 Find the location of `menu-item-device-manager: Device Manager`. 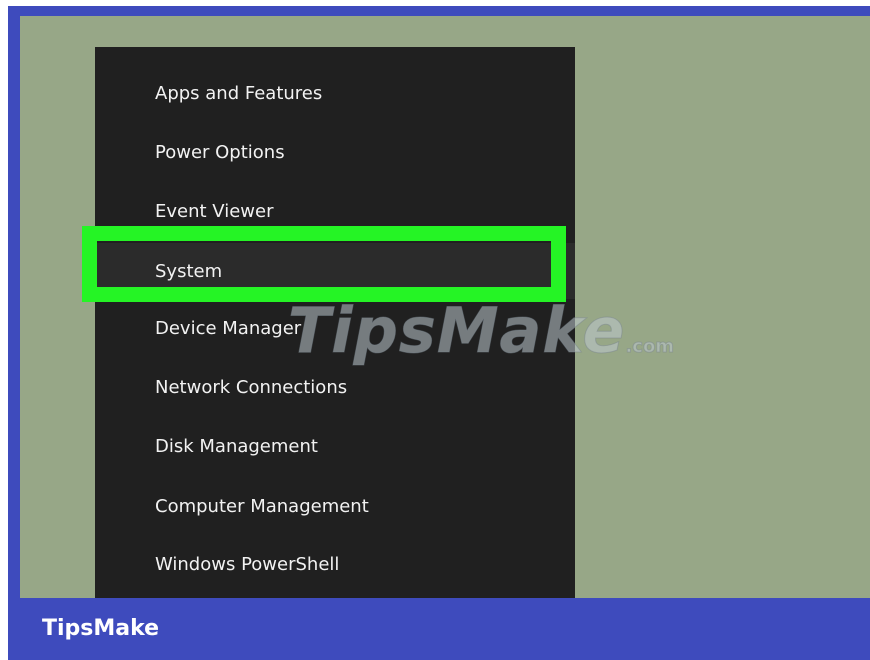

menu-item-device-manager: Device Manager is located at coordinates (335, 328).